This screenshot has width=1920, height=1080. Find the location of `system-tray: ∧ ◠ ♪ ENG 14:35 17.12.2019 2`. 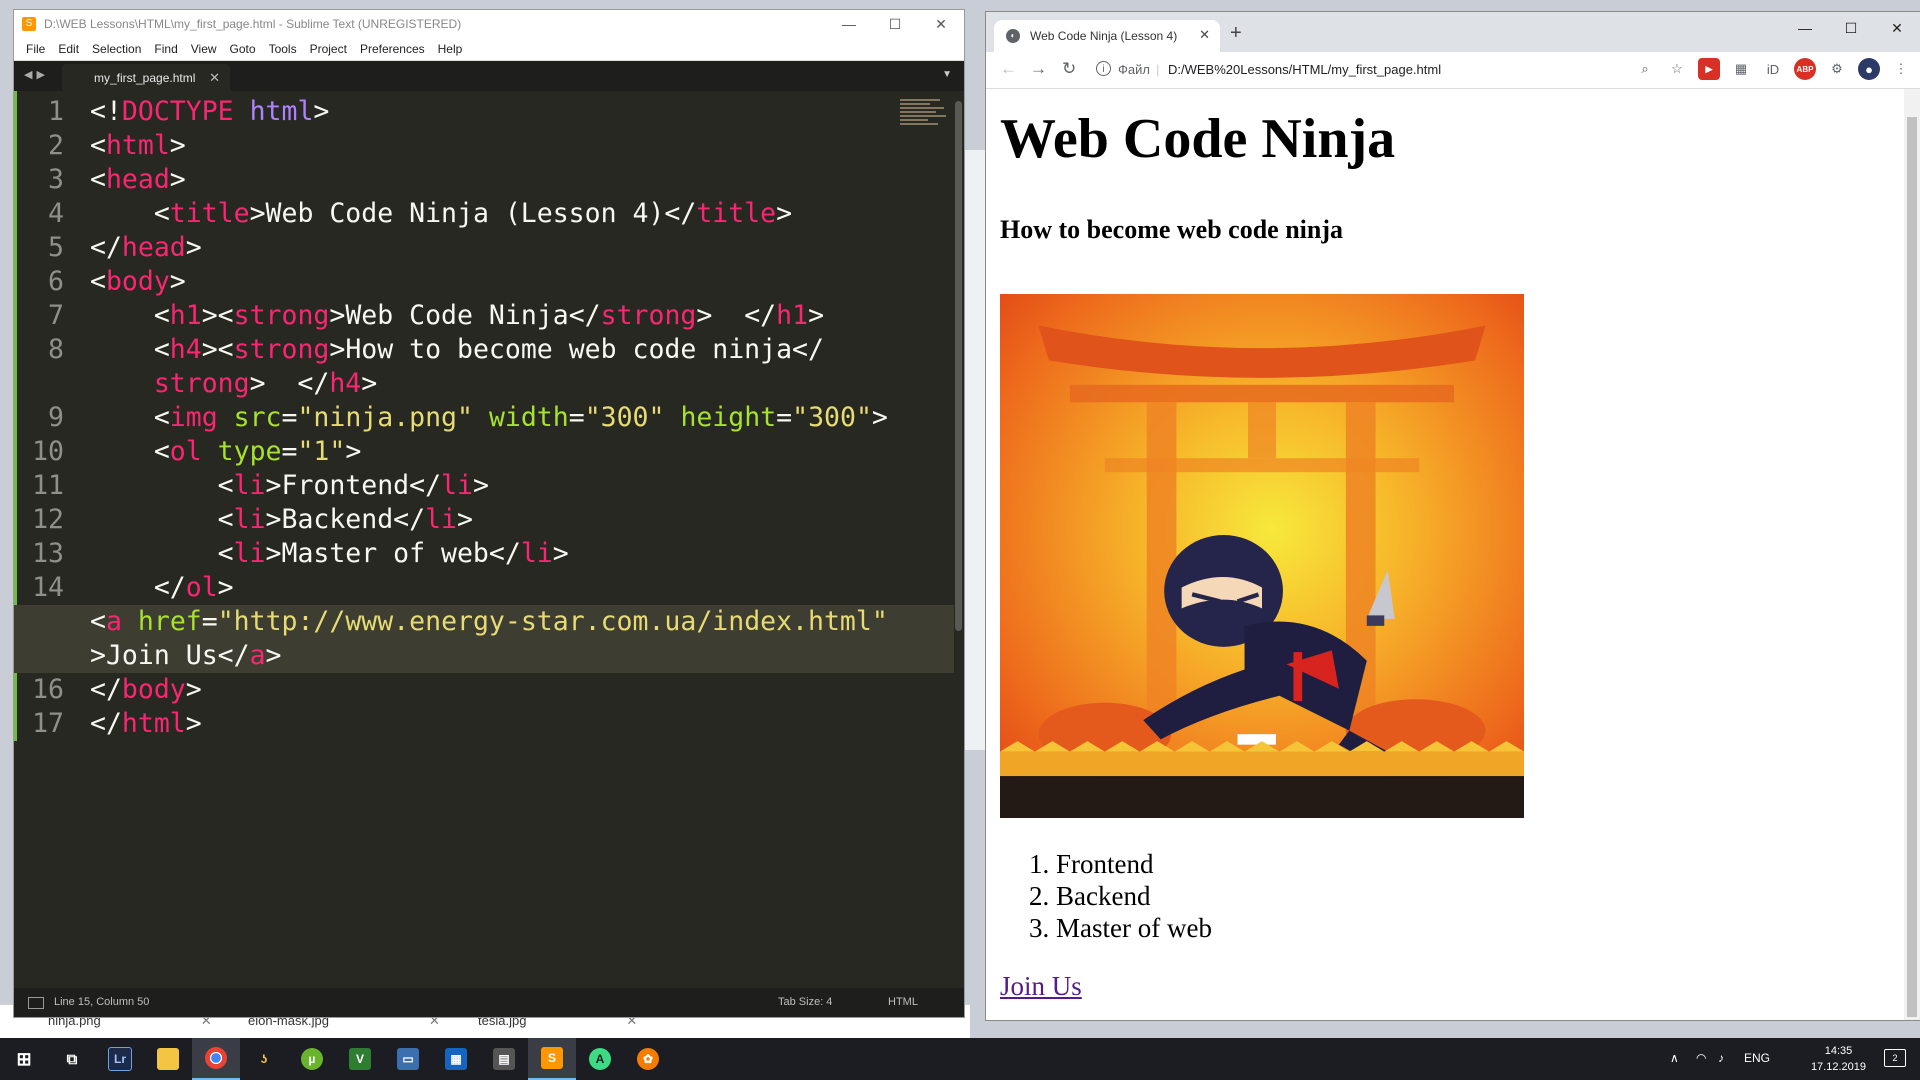

system-tray: ∧ ◠ ♪ ENG 14:35 17.12.2019 2 is located at coordinates (1790, 1059).